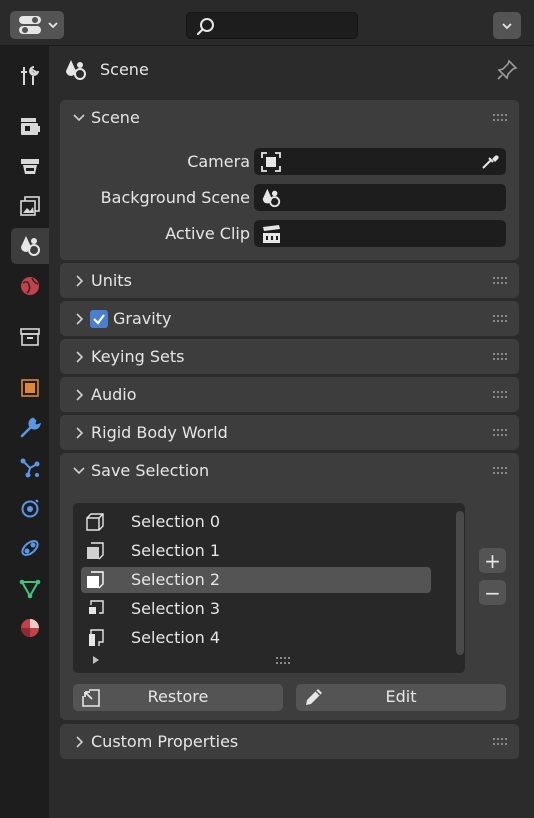  I want to click on tab-physics, so click(30, 508).